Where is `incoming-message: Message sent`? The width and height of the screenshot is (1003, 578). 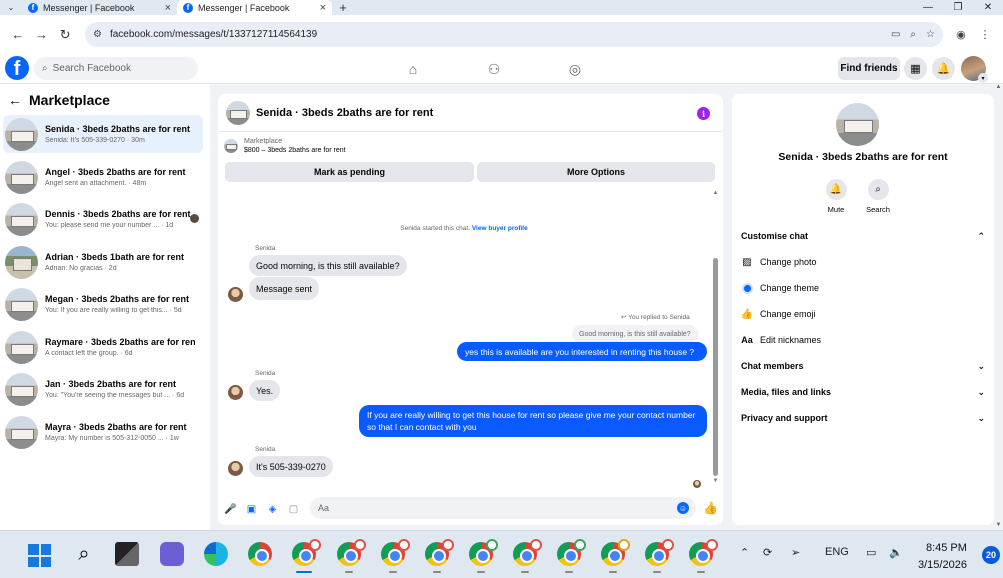
incoming-message: Message sent is located at coordinates (284, 288).